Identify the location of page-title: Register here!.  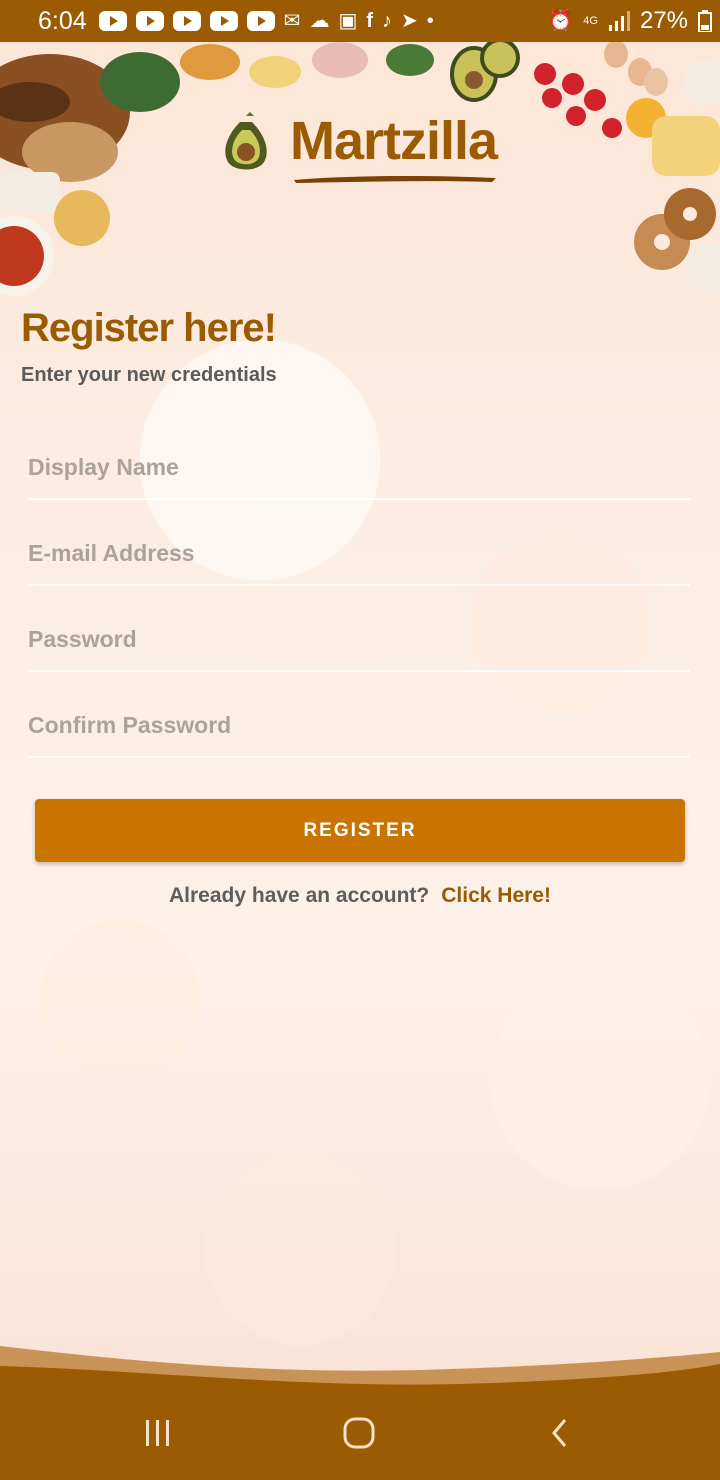
(149, 328).